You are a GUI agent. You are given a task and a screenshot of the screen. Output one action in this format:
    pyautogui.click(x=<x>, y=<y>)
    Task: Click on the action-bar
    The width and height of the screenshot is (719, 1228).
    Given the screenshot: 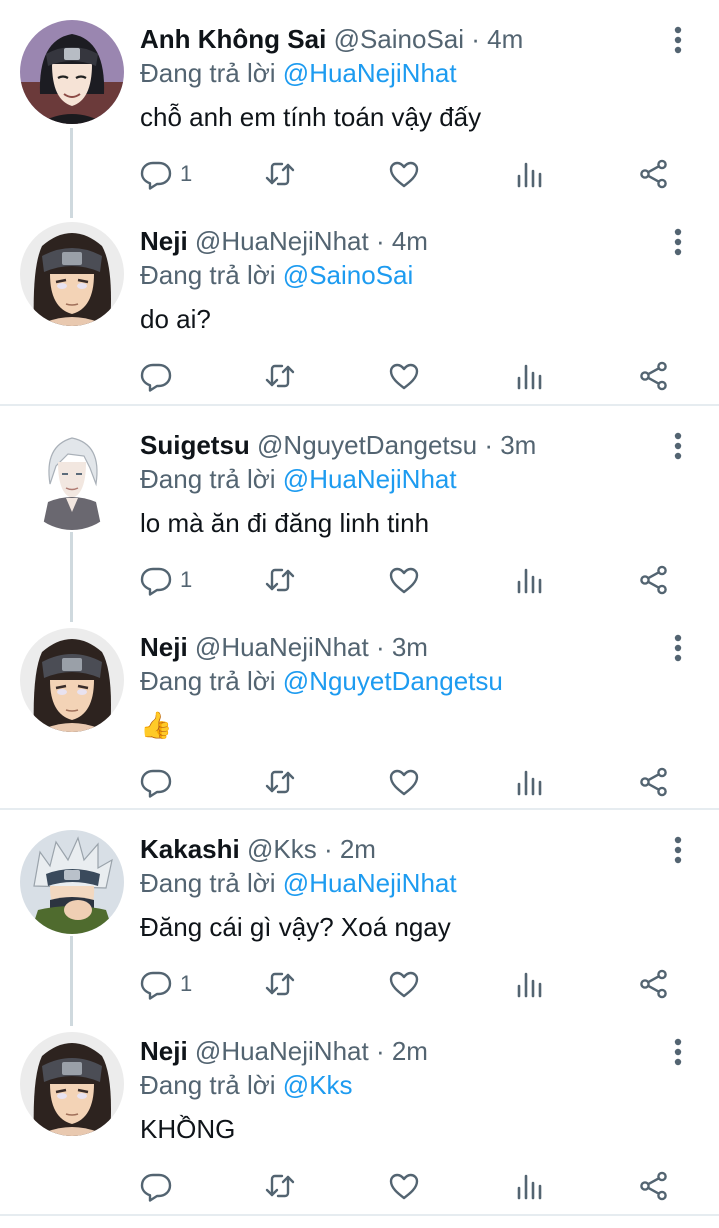 What is the action you would take?
    pyautogui.click(x=410, y=376)
    